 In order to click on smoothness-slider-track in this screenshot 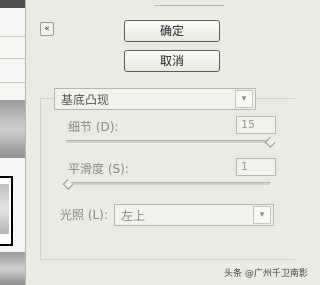, I will do `click(168, 183)`.